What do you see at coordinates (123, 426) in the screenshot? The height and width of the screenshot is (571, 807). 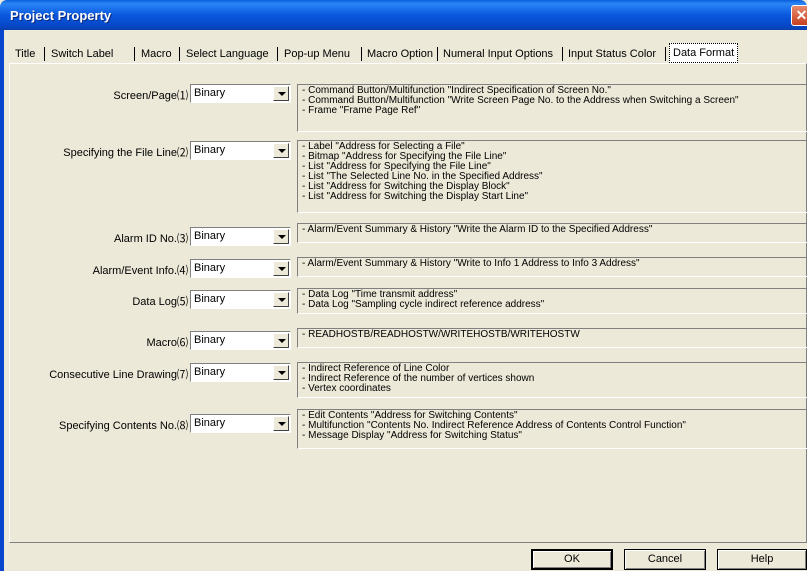 I see `row-label-contents-no: Specifying Contents No.⑻` at bounding box center [123, 426].